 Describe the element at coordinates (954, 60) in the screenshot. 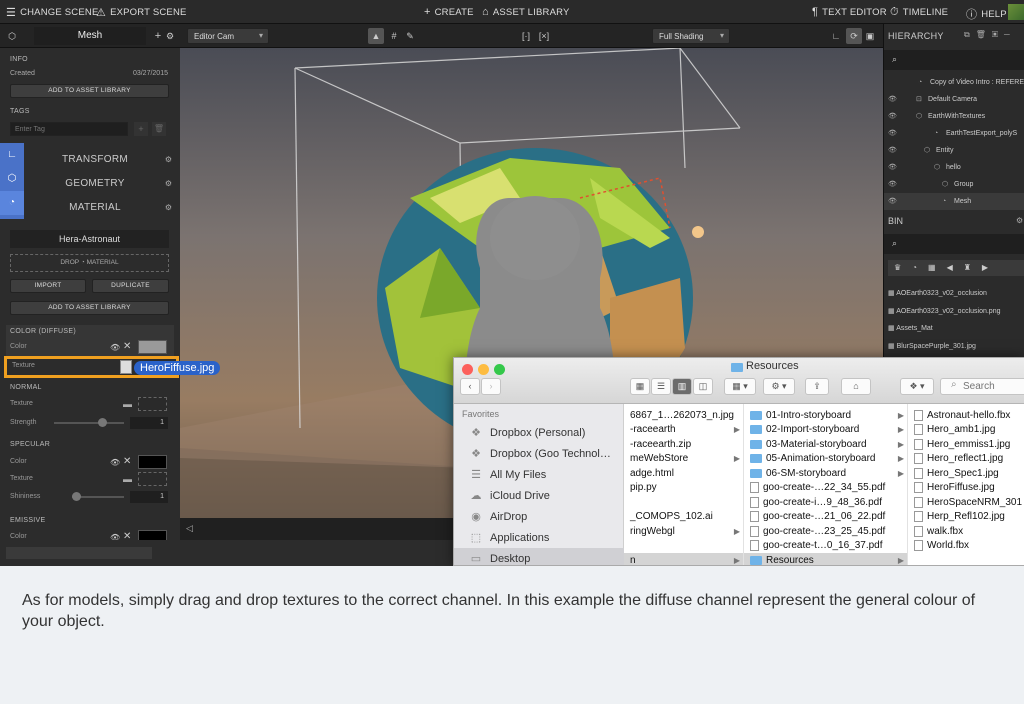

I see `hierarchy-search-field: ⌕` at that location.